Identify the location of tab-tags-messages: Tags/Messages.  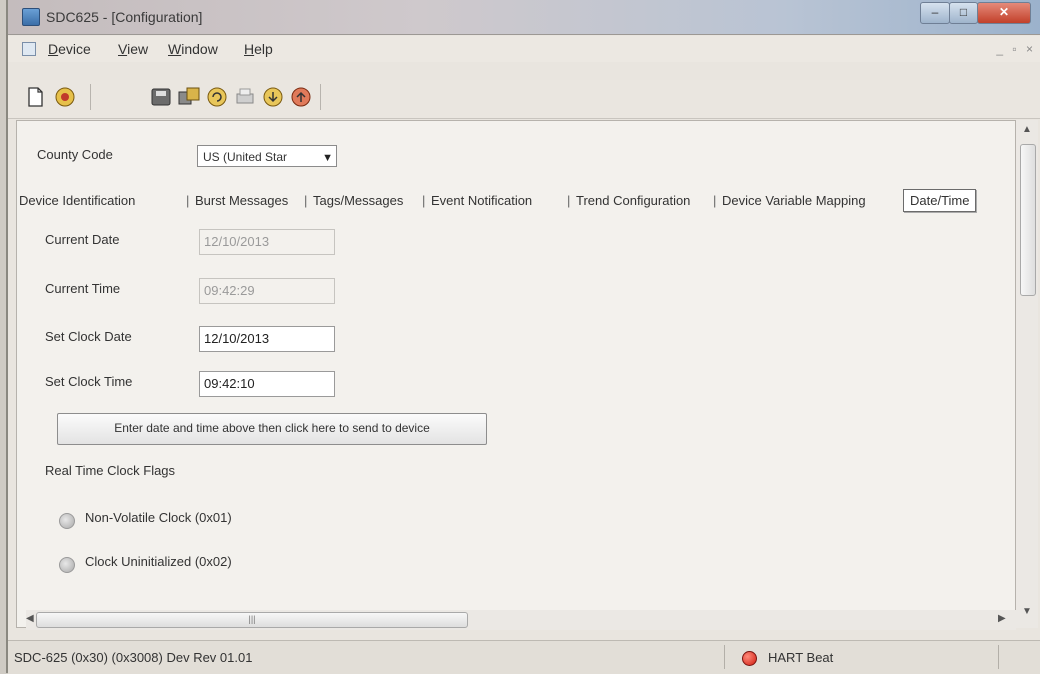
(358, 200).